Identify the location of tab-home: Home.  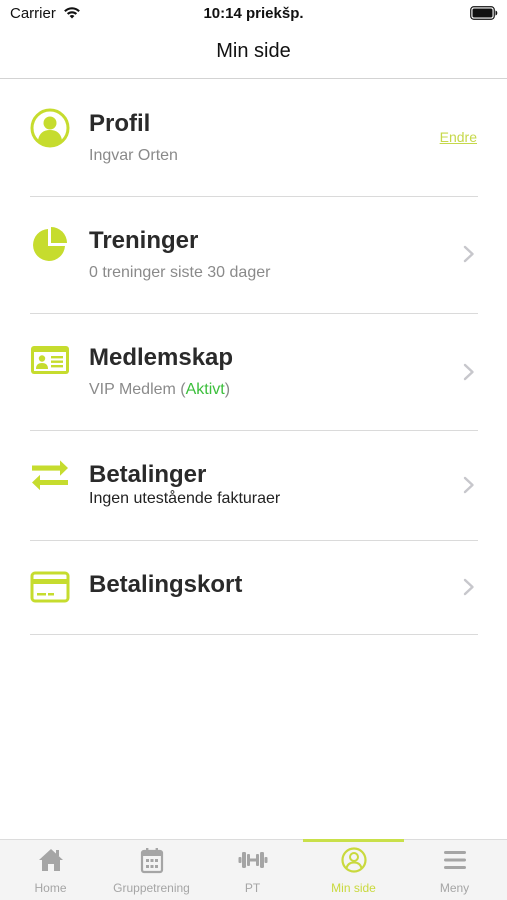
(50, 870).